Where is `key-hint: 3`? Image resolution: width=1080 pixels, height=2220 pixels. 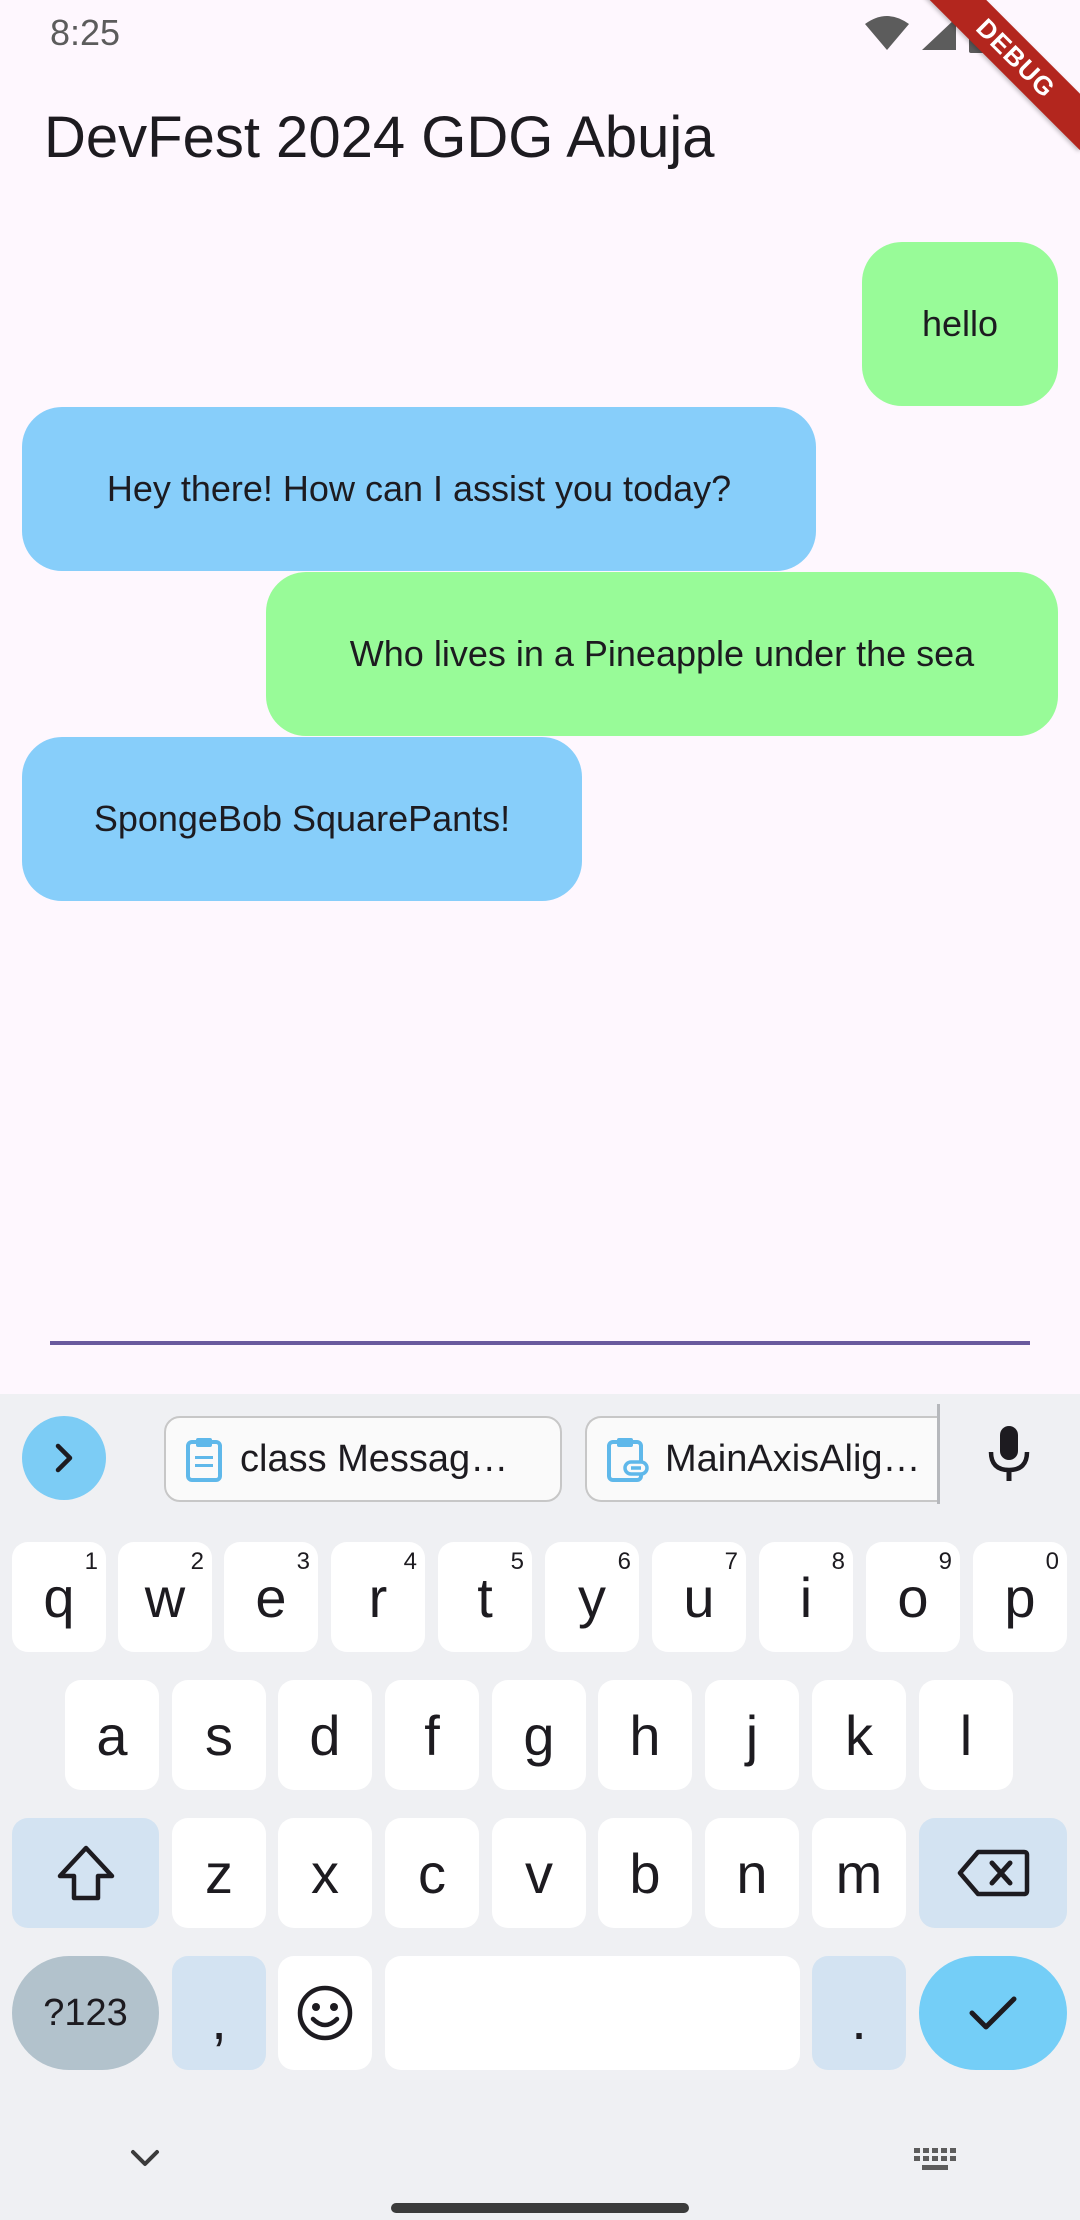 key-hint: 3 is located at coordinates (303, 1561).